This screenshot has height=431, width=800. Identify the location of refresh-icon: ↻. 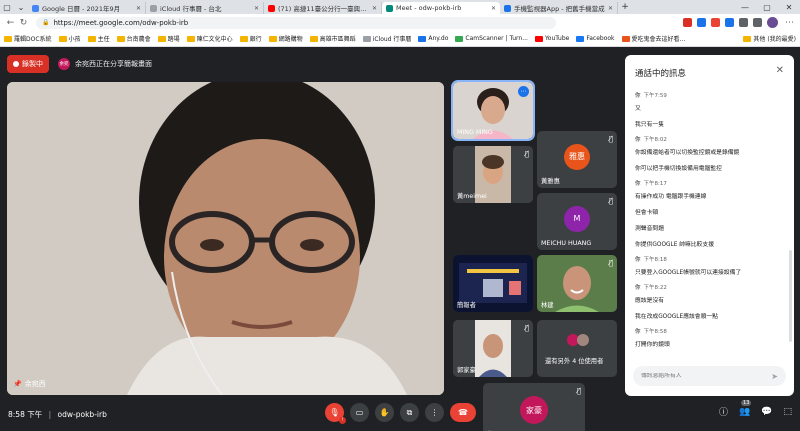
(23, 23).